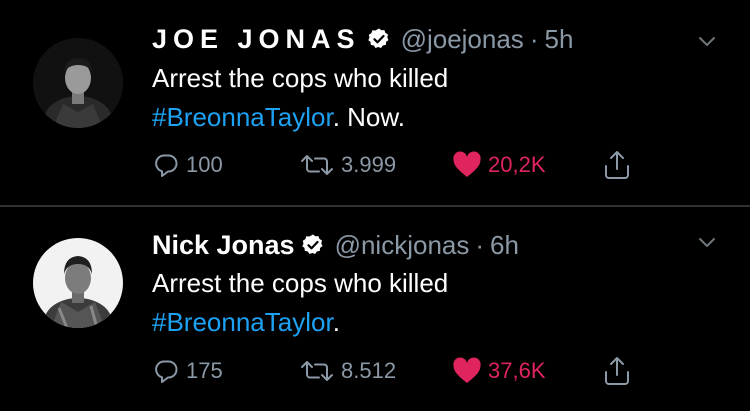 The image size is (750, 411). I want to click on timestamp: 5h, so click(558, 39).